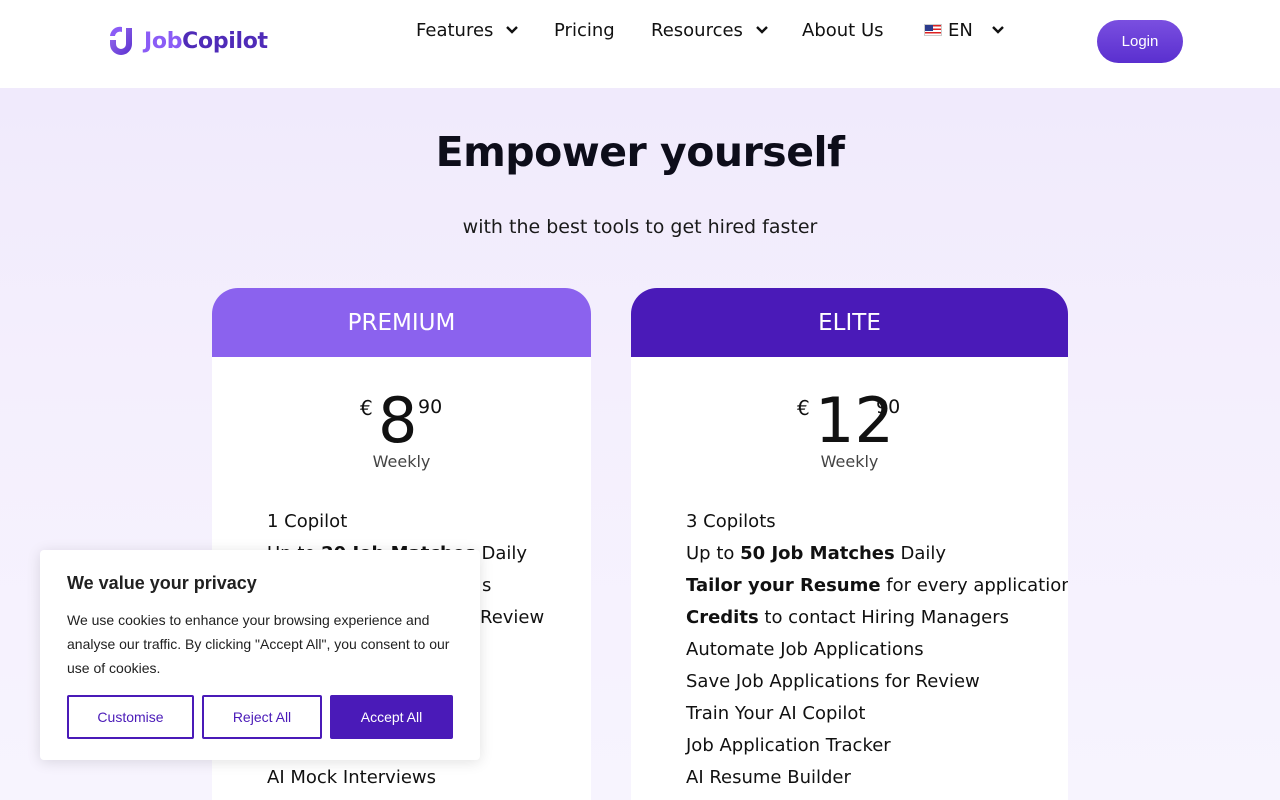  What do you see at coordinates (933, 30) in the screenshot?
I see `us-flag-icon` at bounding box center [933, 30].